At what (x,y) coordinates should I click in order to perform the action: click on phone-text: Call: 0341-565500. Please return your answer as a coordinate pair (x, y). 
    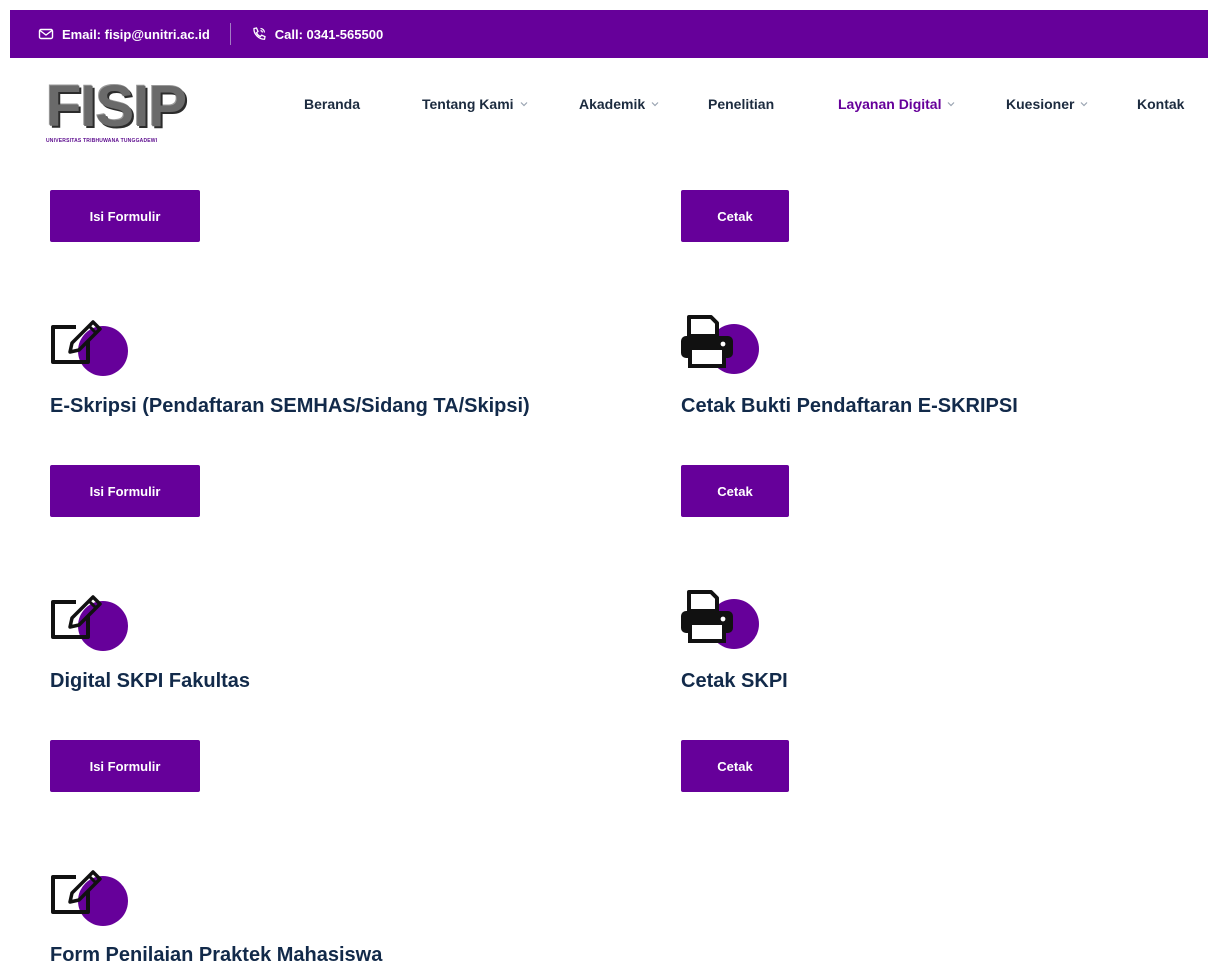
    Looking at the image, I should click on (329, 34).